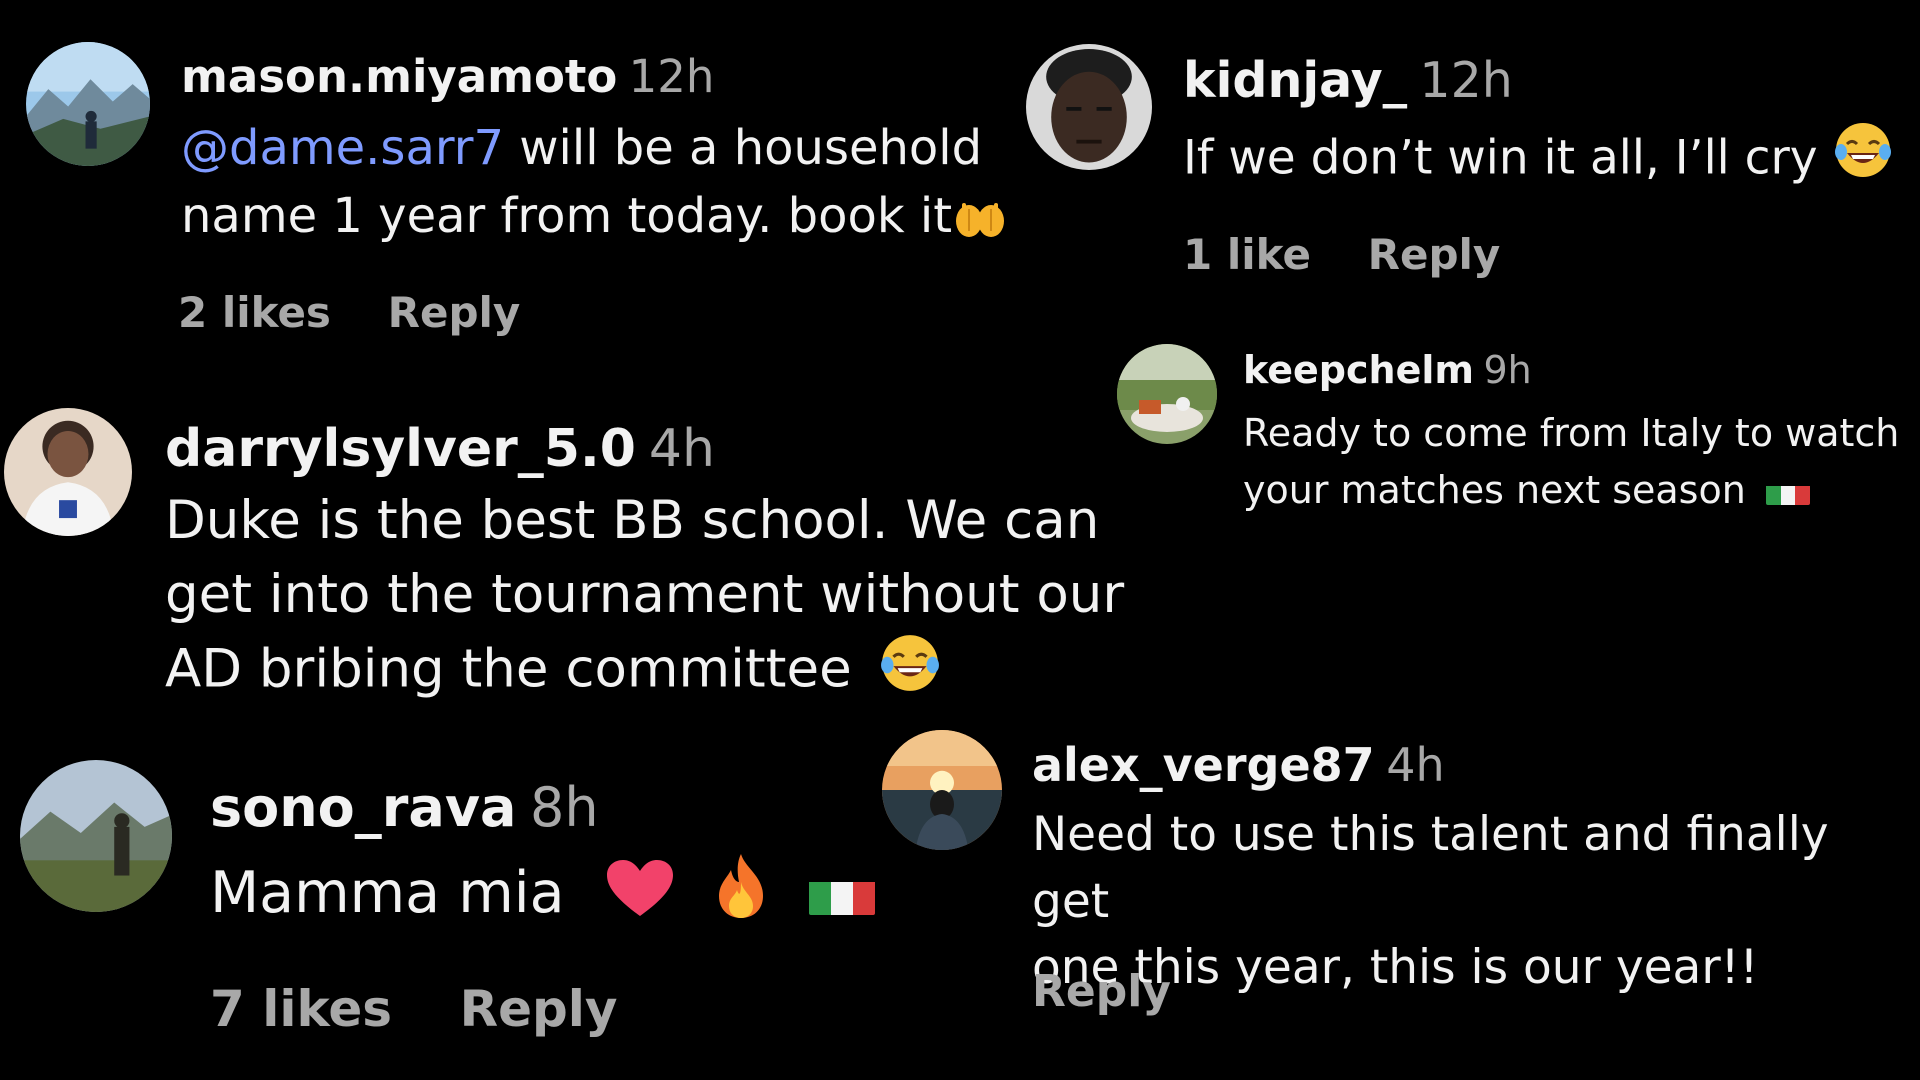  What do you see at coordinates (400, 449) in the screenshot?
I see `username: darrylsylver_5.0` at bounding box center [400, 449].